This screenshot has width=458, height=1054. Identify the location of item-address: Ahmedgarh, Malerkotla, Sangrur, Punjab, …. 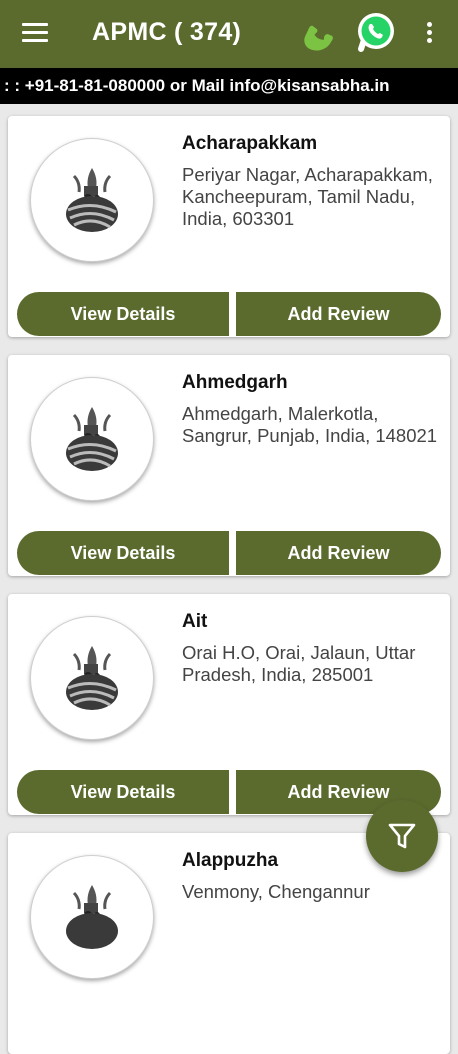
(310, 424).